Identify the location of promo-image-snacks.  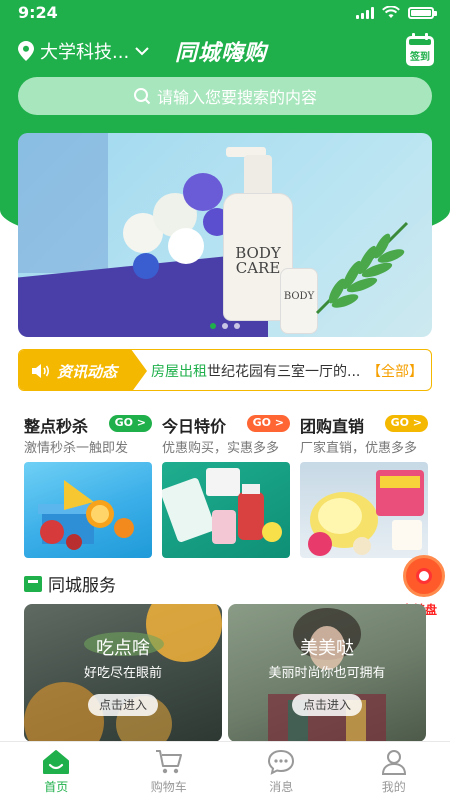
(364, 510).